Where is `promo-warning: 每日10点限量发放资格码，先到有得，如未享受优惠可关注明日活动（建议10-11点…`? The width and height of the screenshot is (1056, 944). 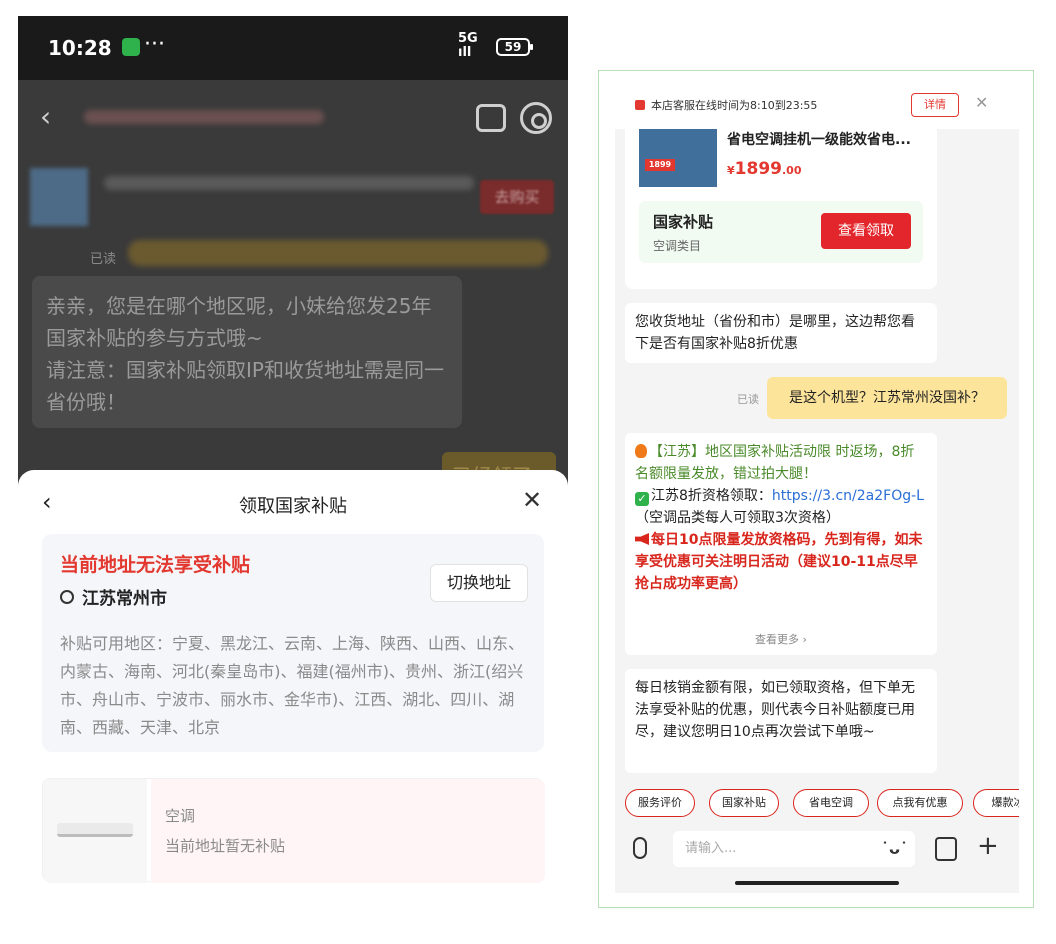
promo-warning: 每日10点限量发放资格码，先到有得，如未享受优惠可关注明日活动（建议10-11点… is located at coordinates (779, 562).